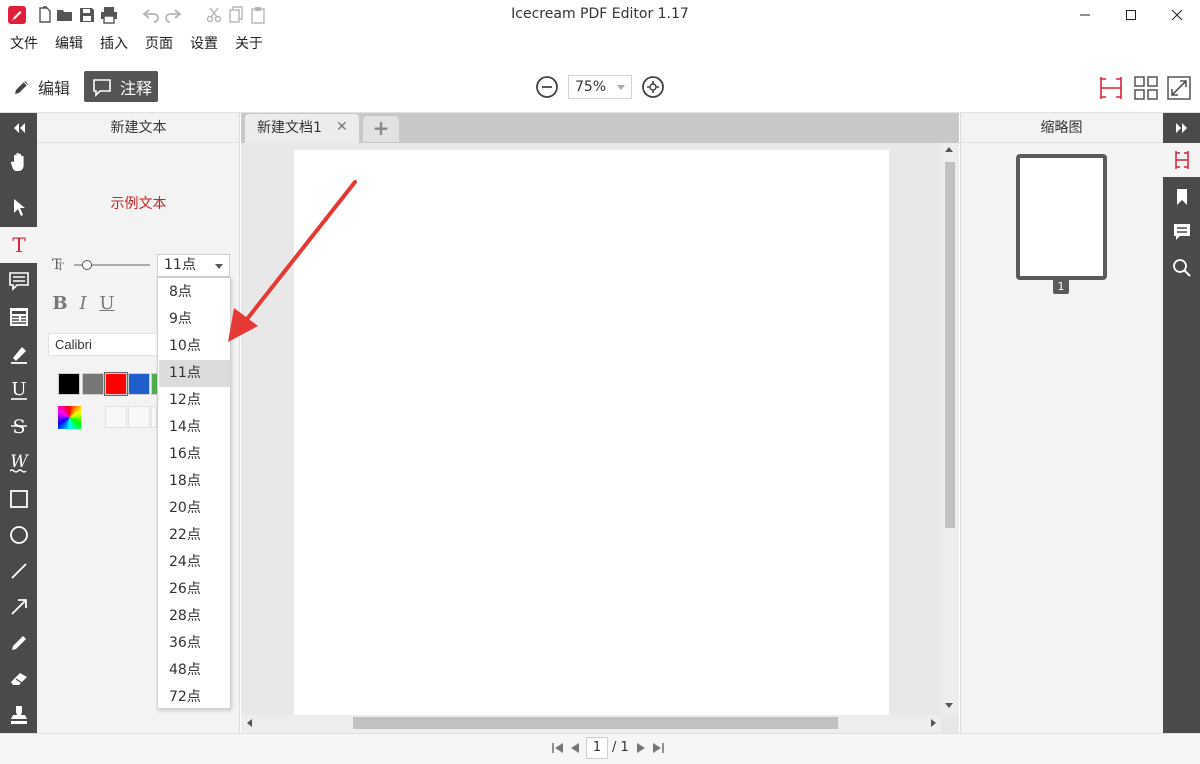  Describe the element at coordinates (18, 245) in the screenshot. I see `text-tool-button: T` at that location.